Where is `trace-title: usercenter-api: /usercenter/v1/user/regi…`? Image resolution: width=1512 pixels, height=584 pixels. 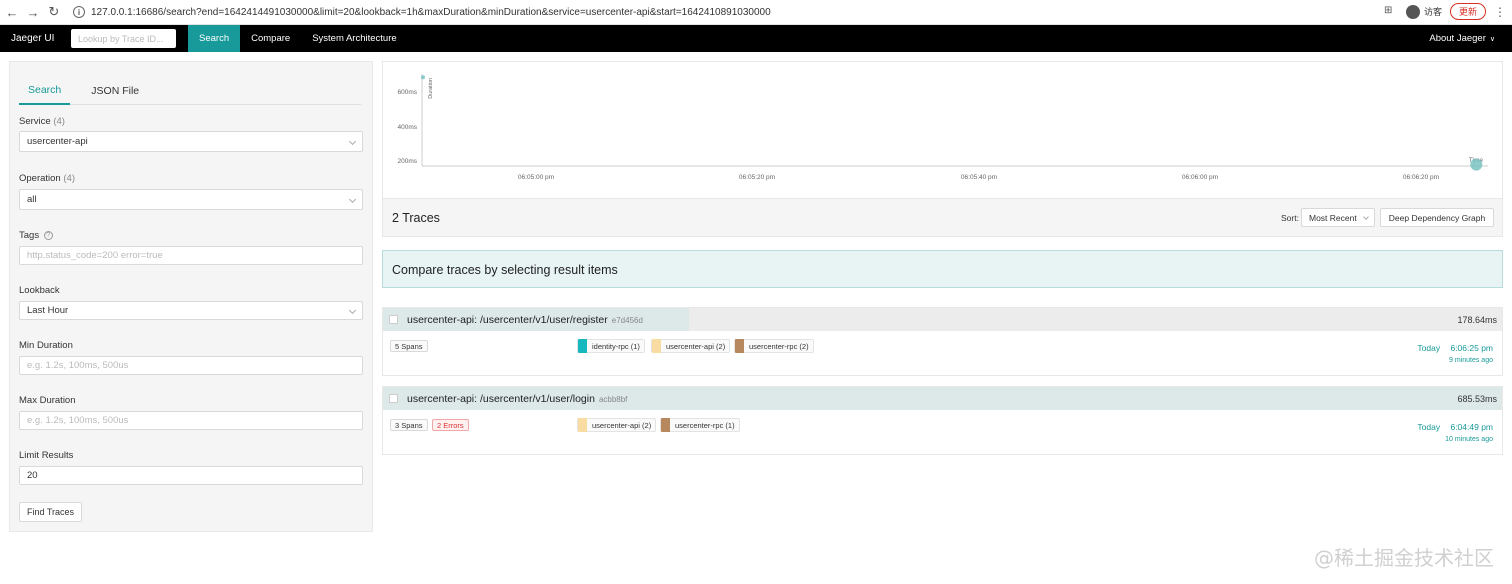 trace-title: usercenter-api: /usercenter/v1/user/regi… is located at coordinates (525, 320).